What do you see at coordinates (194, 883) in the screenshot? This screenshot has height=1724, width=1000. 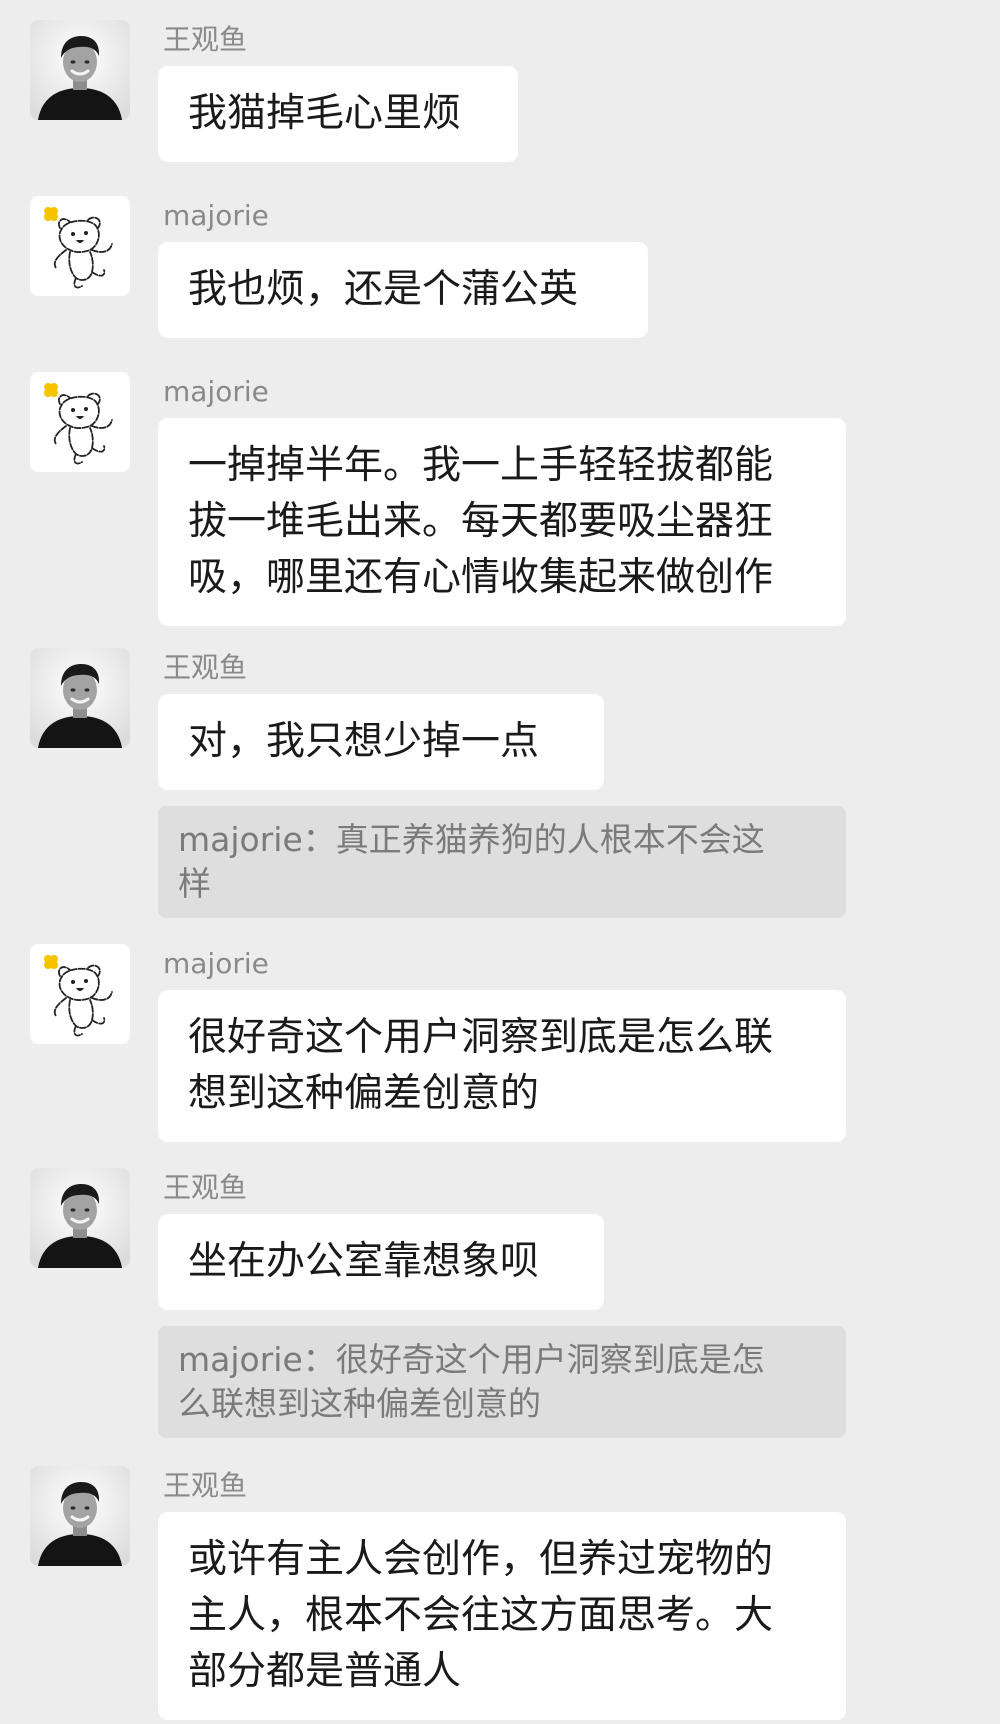 I see `quote-text: 样` at bounding box center [194, 883].